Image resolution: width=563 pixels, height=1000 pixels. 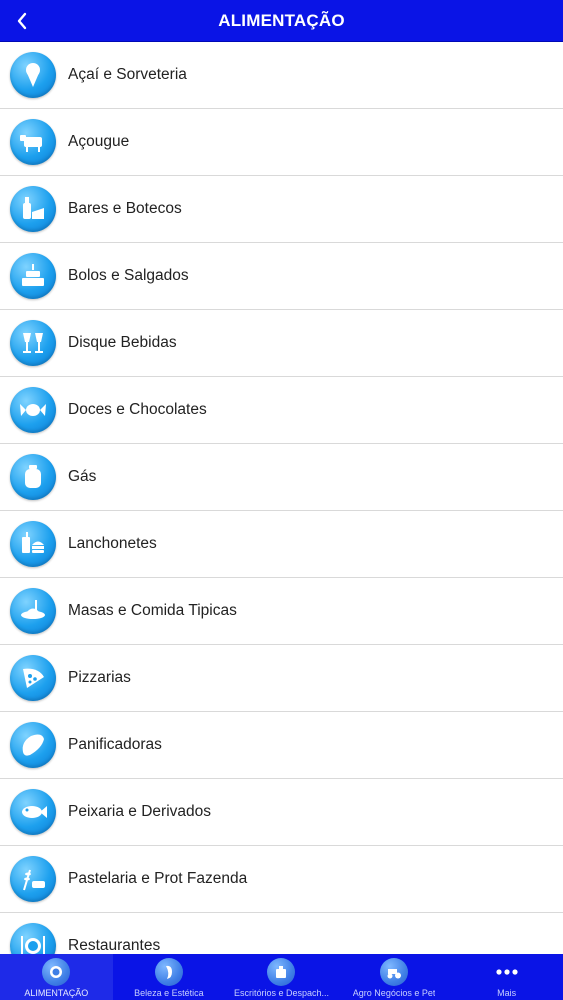 I want to click on back-button, so click(x=22, y=21).